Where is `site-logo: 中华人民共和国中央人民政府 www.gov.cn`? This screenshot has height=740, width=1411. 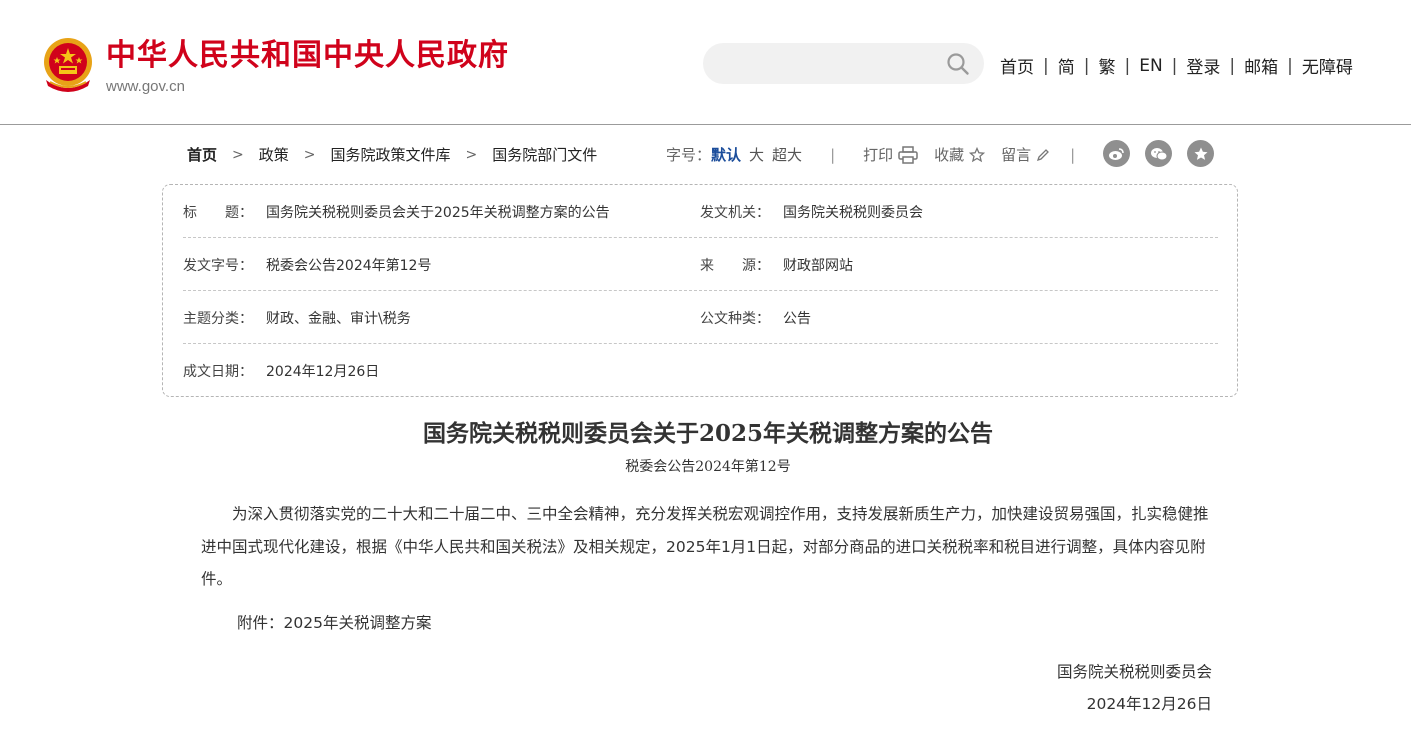 site-logo: 中华人民共和国中央人民政府 www.gov.cn is located at coordinates (274, 66).